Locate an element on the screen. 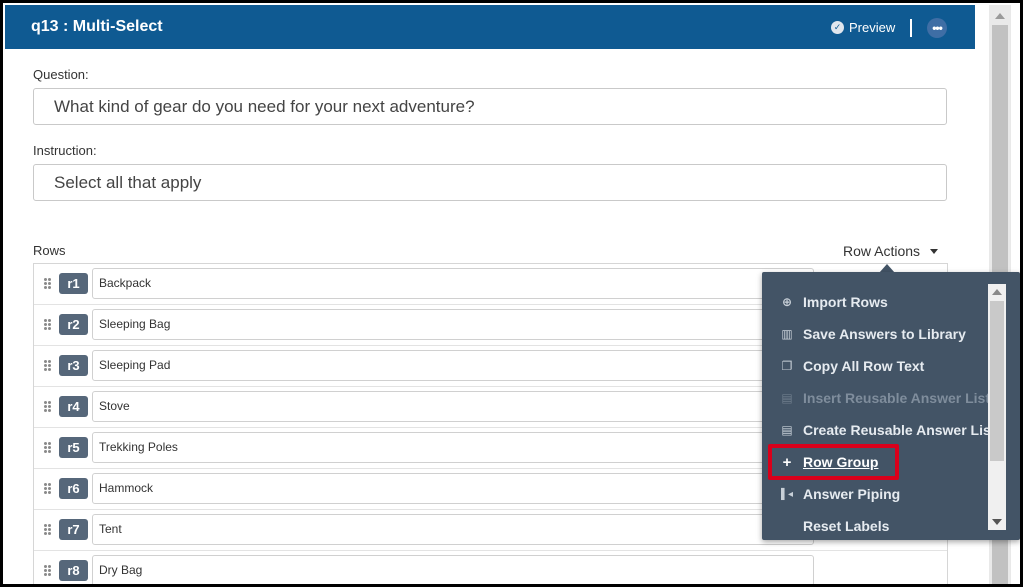 This screenshot has height=587, width=1023. menu-item-label: Import Rows is located at coordinates (845, 302).